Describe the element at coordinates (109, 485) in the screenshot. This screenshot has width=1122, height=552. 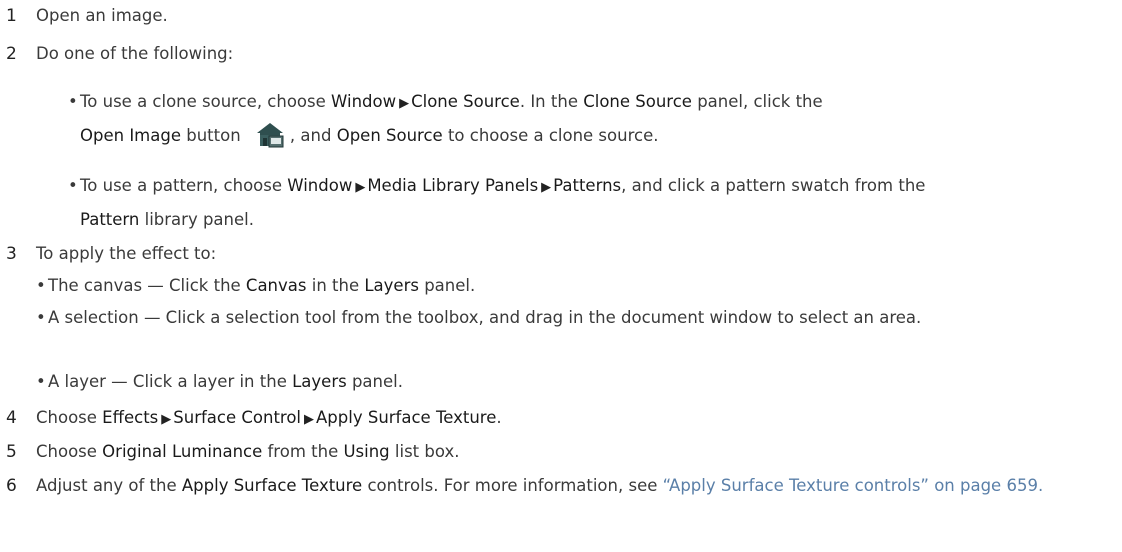
I see `text-run: Adjust any of the` at that location.